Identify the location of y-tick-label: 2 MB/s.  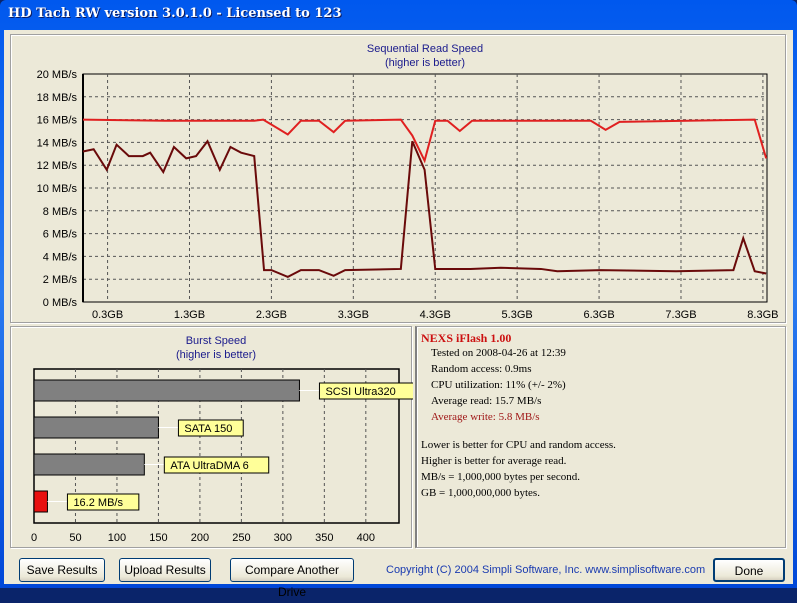
(60, 280).